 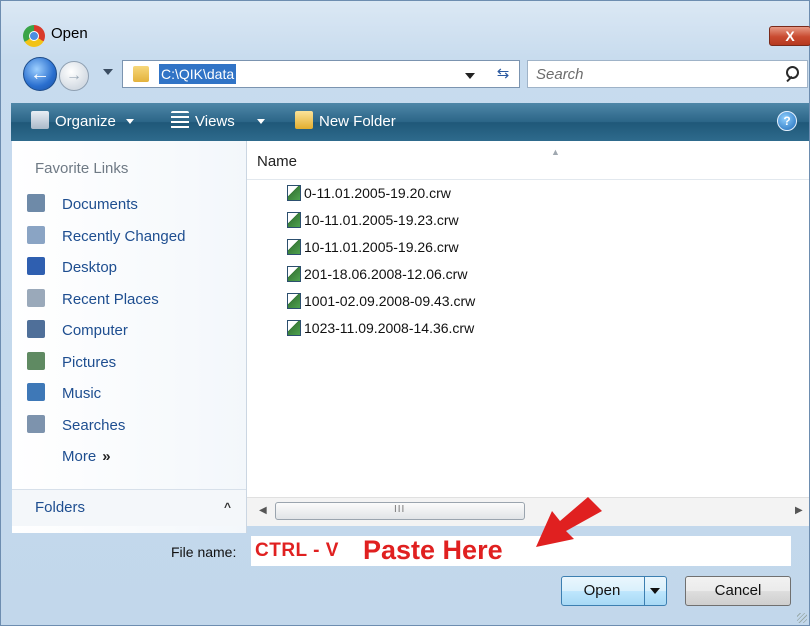 I want to click on organize-button: Organize, so click(x=82, y=122).